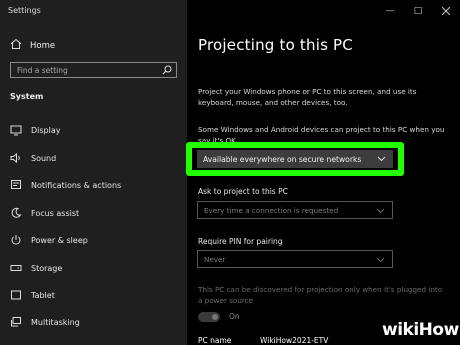 The image size is (460, 345). I want to click on sidebar-item-label: Storage, so click(47, 268).